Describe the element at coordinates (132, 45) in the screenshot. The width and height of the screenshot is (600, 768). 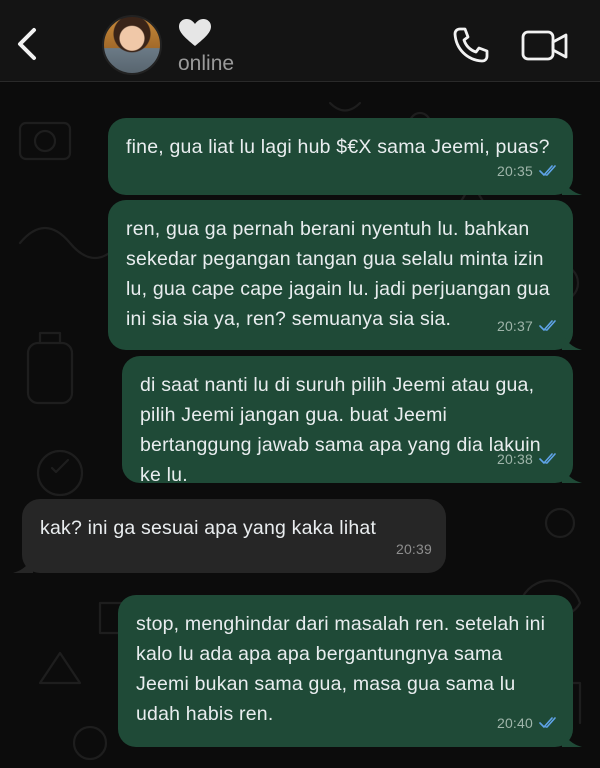
I see `contact-avatar` at that location.